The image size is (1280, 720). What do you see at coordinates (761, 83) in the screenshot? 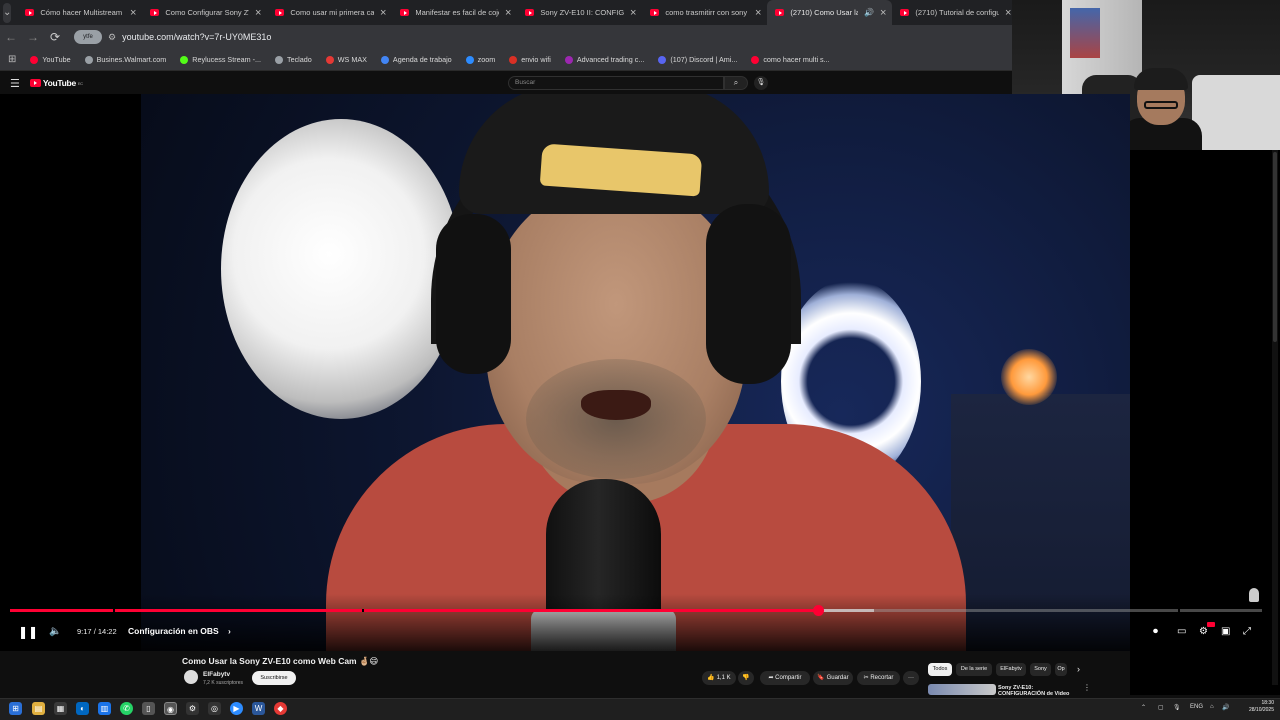
I see `microphone-icon: 🎙` at bounding box center [761, 83].